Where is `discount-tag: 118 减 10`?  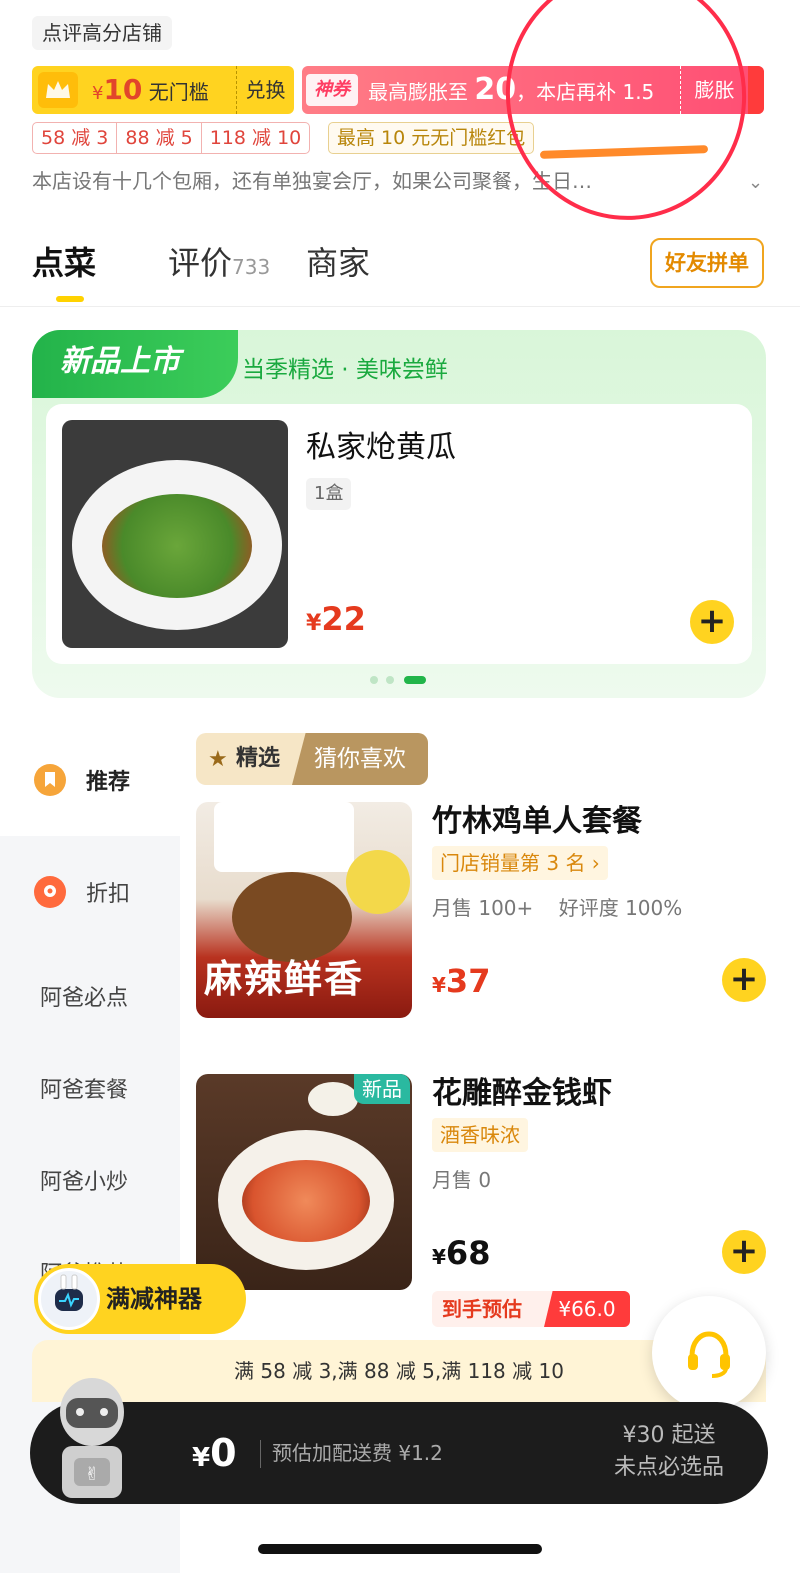
discount-tag: 118 减 10 is located at coordinates (255, 138).